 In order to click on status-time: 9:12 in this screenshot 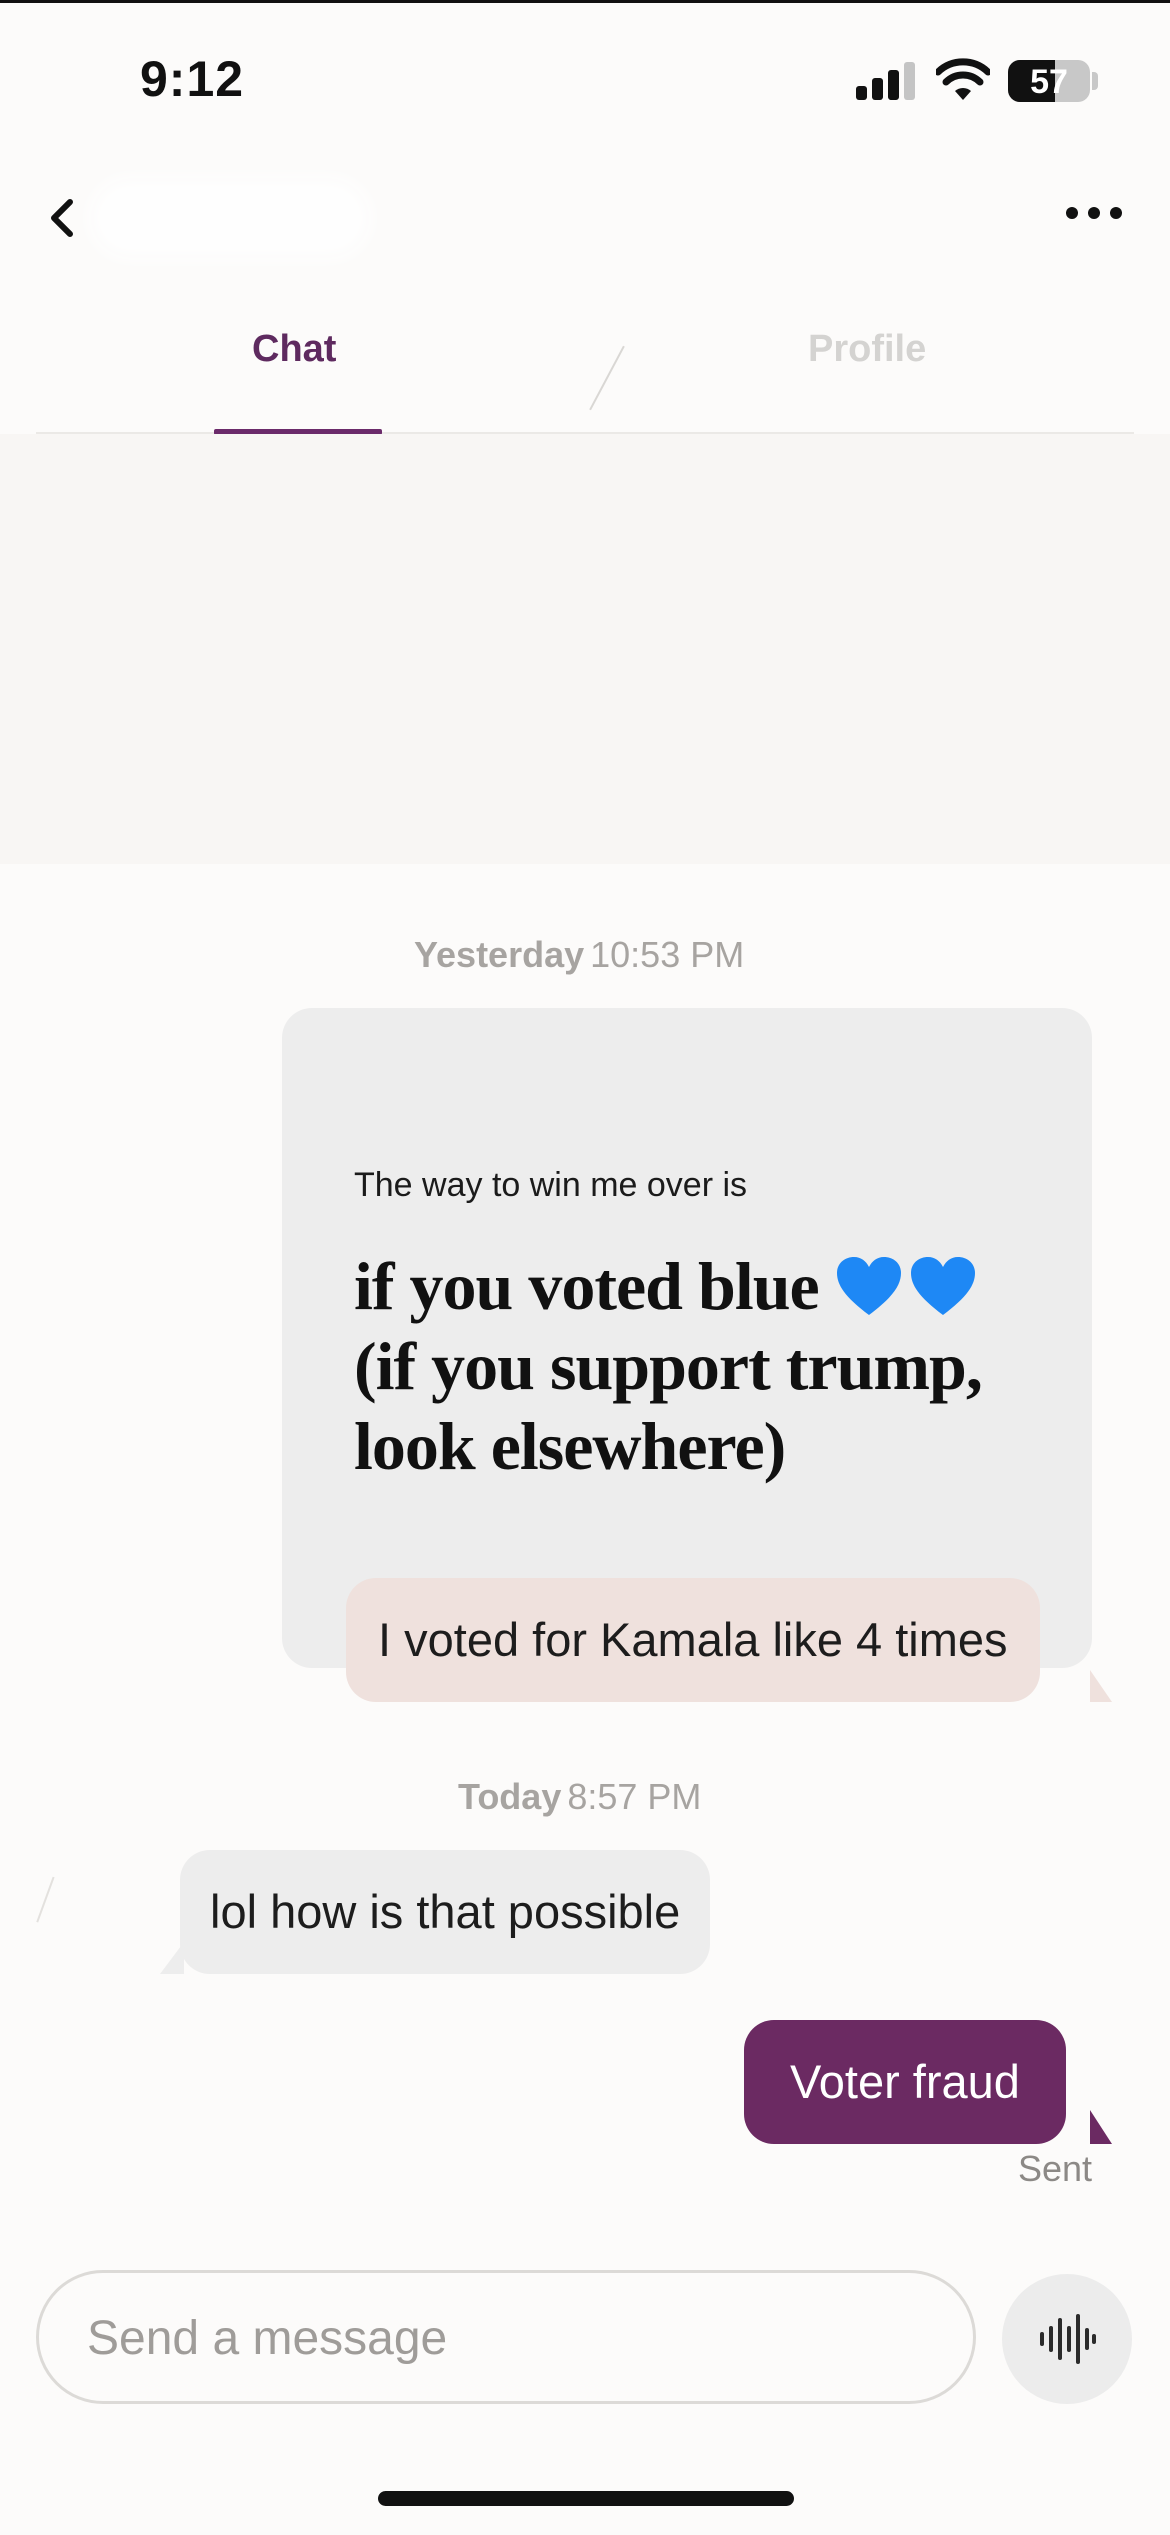, I will do `click(192, 79)`.